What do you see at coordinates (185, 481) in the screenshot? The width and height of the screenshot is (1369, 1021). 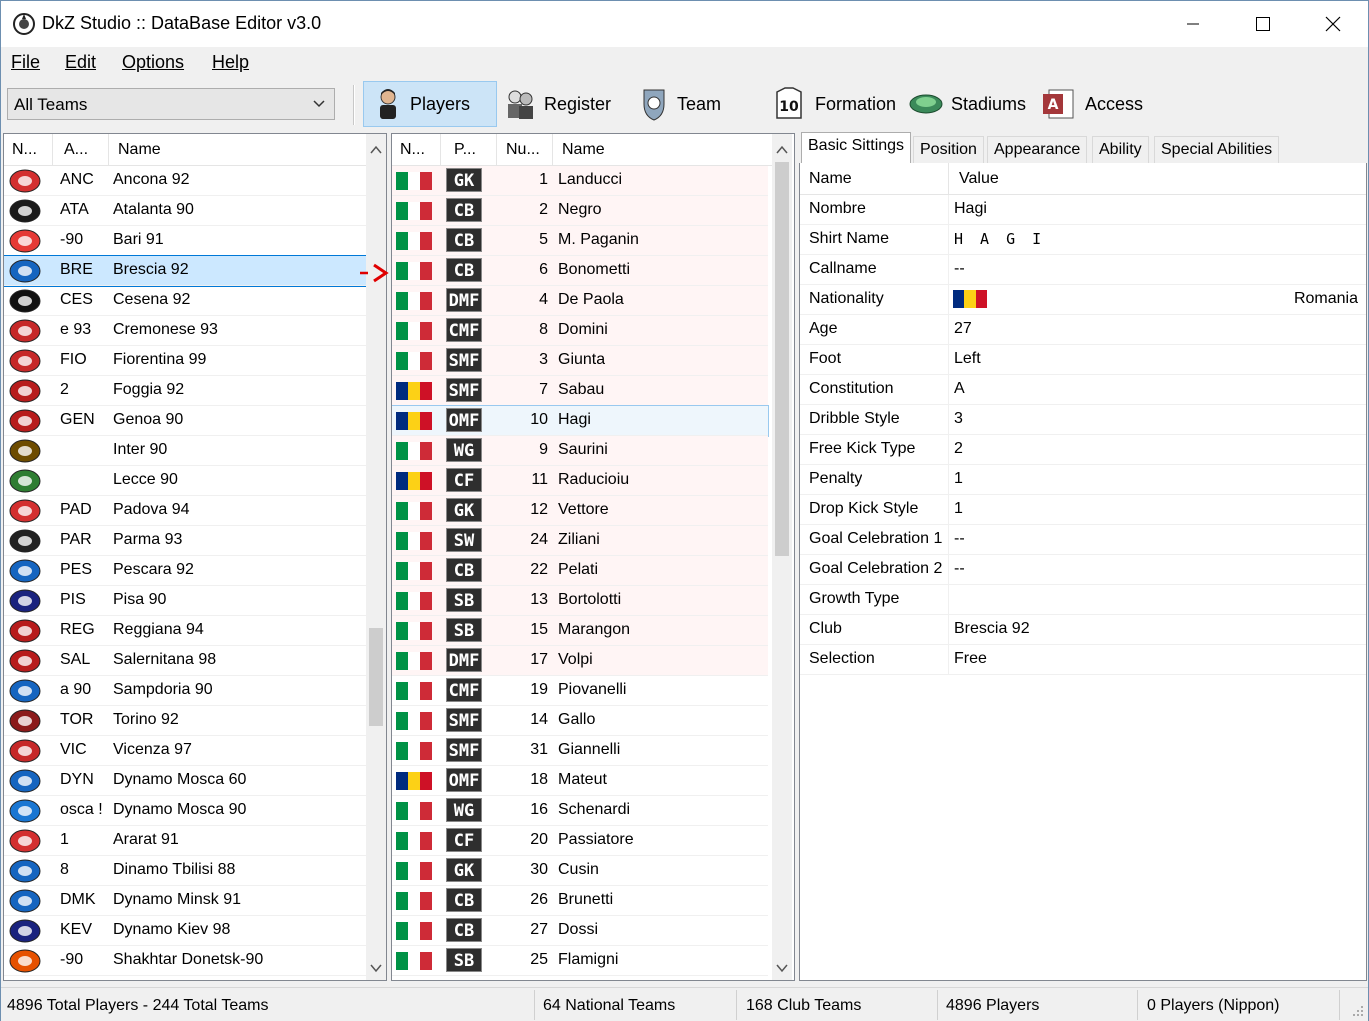 I see `team-row: Lecce 90` at bounding box center [185, 481].